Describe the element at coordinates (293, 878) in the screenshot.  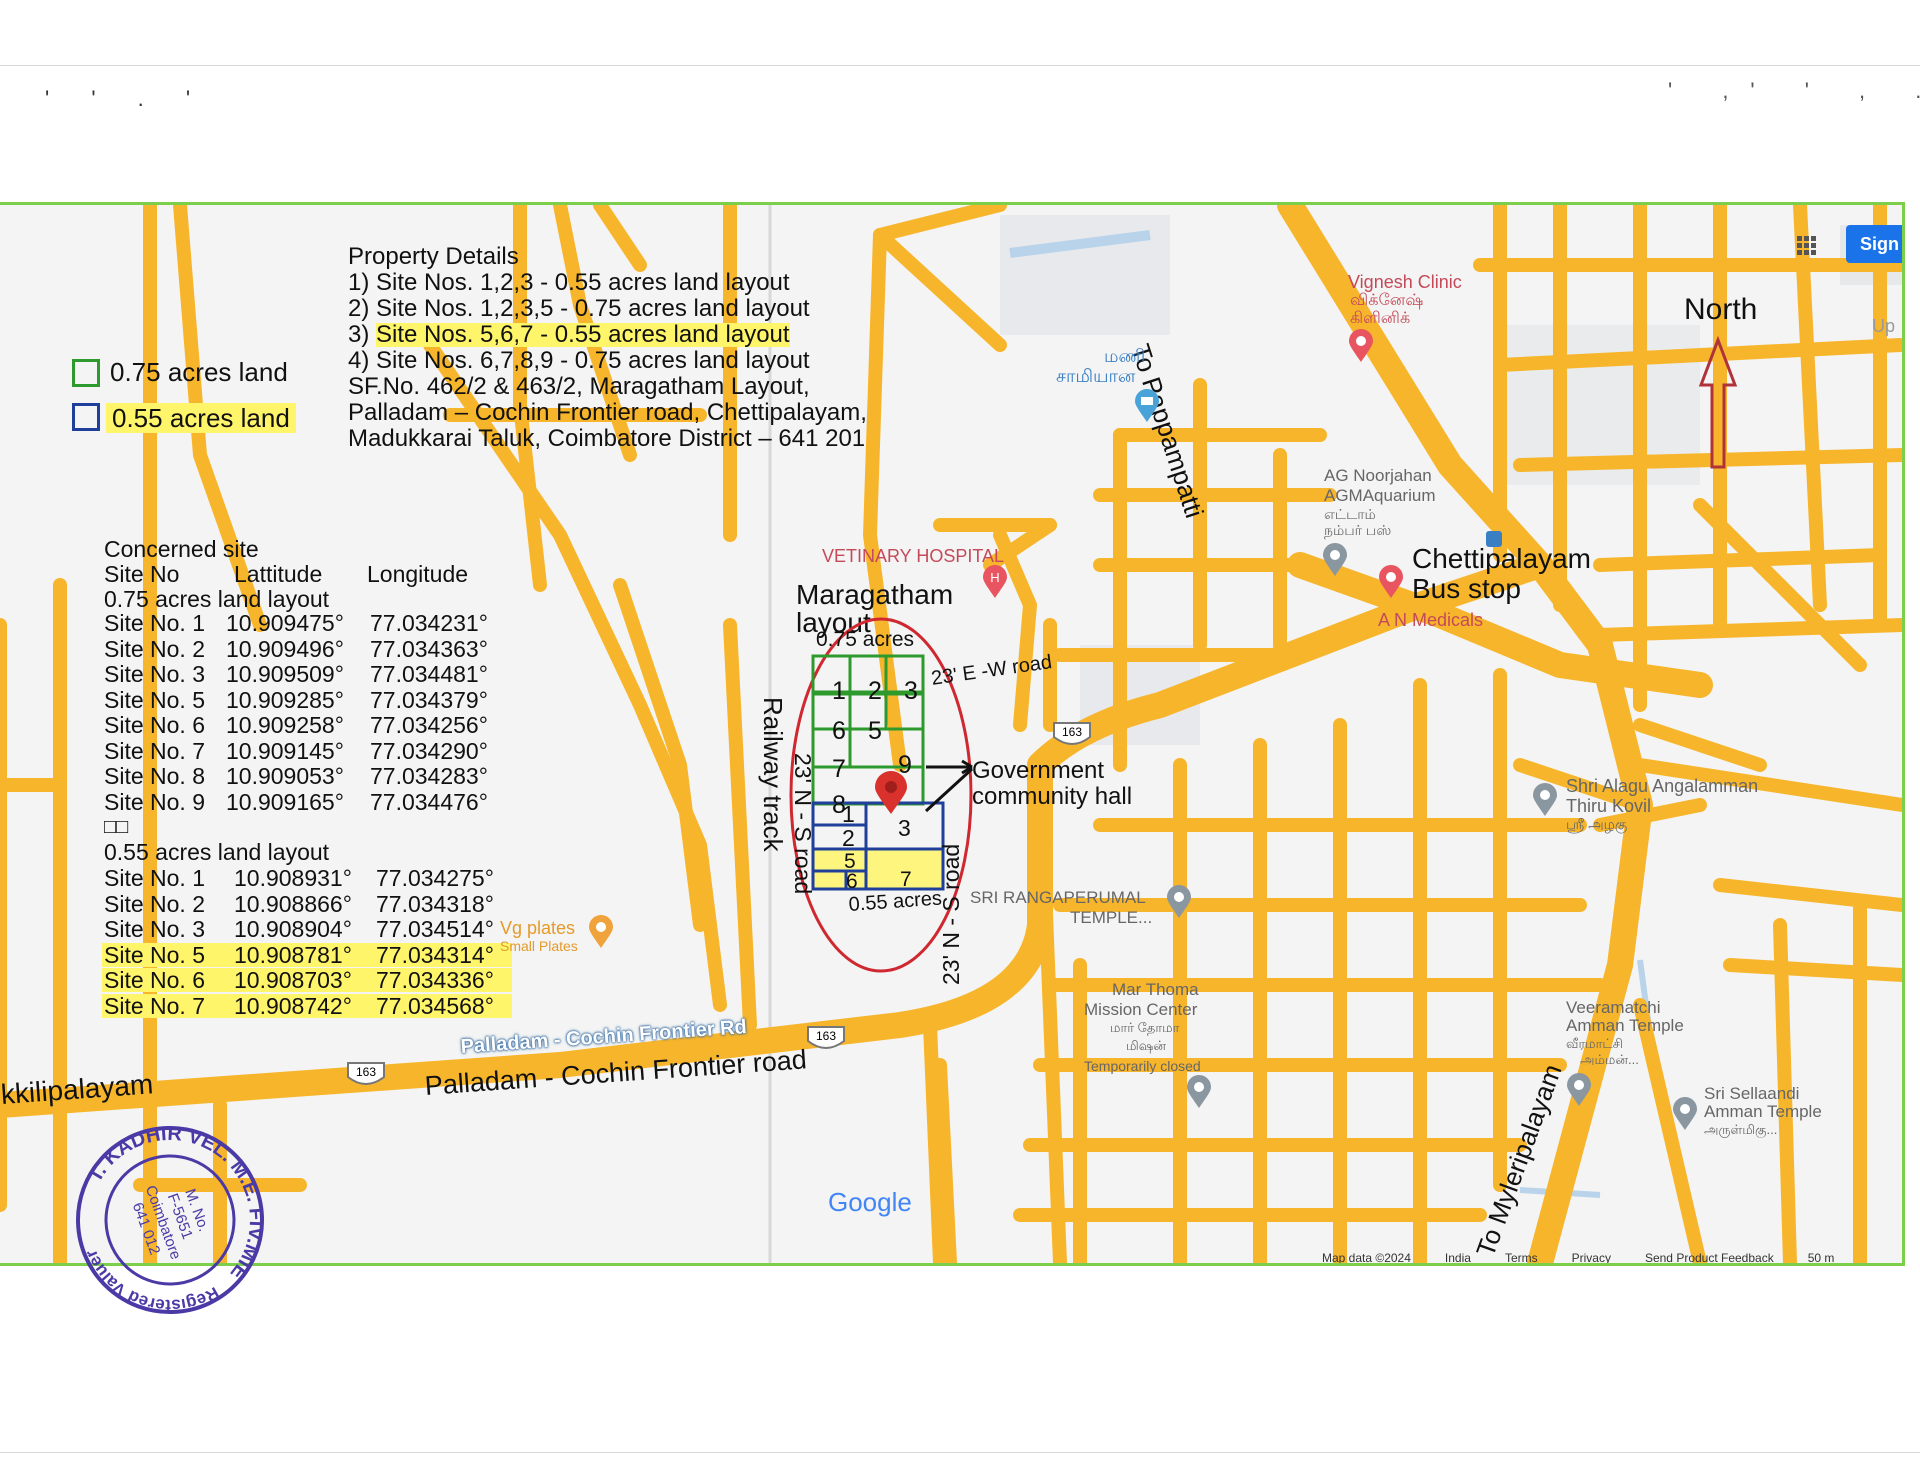
I see `coord-latitude: 10.908931°` at that location.